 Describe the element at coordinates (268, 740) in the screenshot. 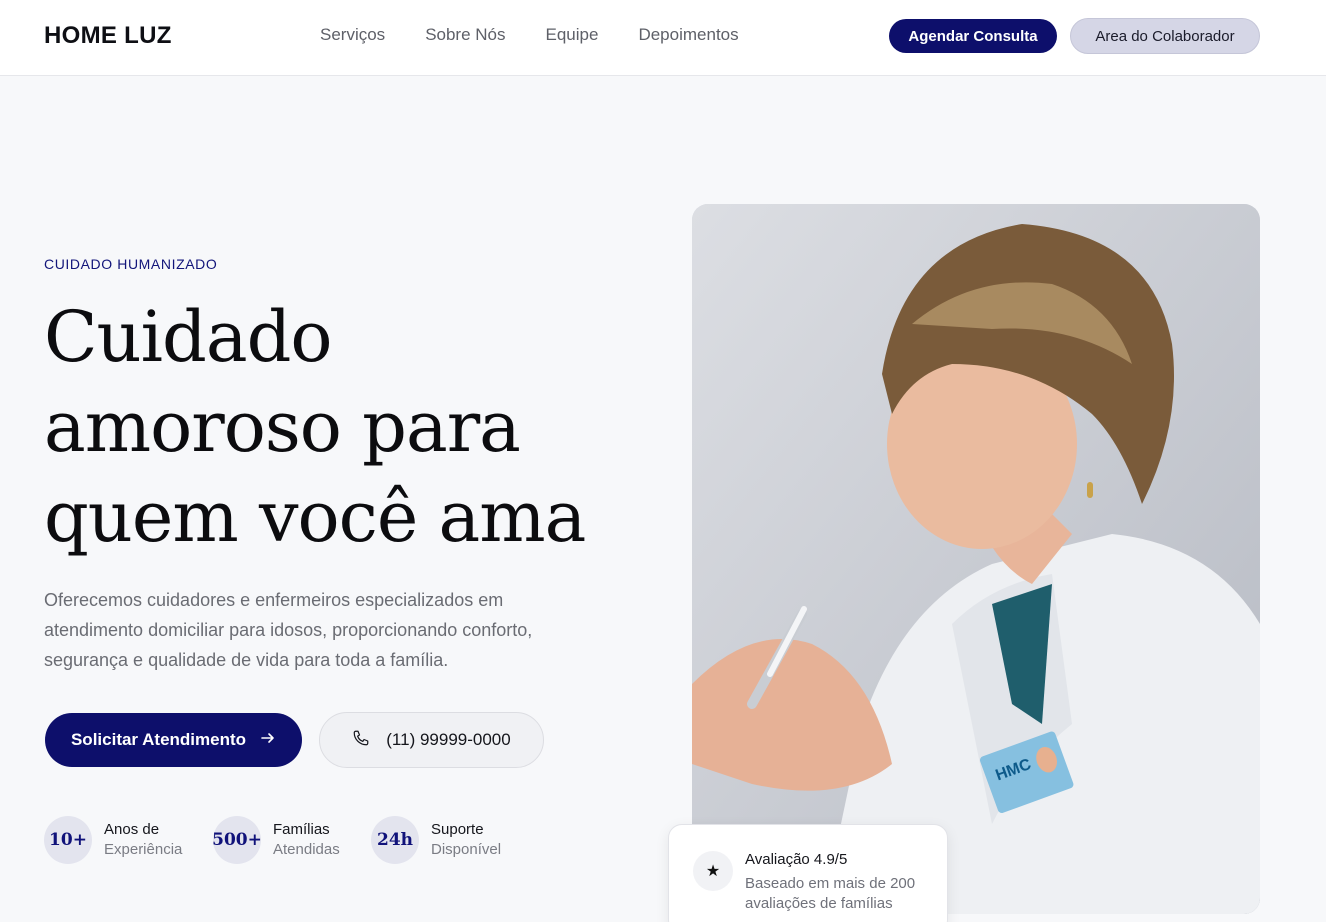

I see `arrow-right-icon` at that location.